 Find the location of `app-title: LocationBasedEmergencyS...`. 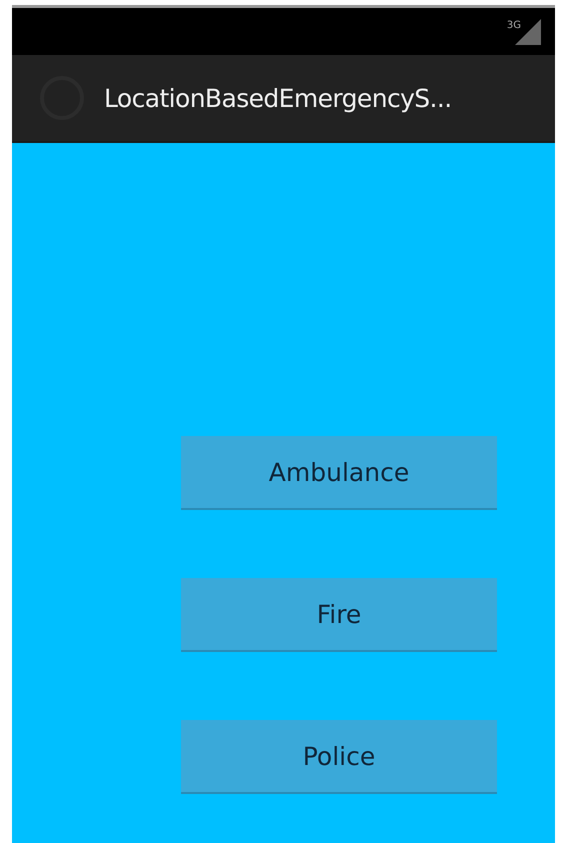

app-title: LocationBasedEmergencyS... is located at coordinates (278, 98).